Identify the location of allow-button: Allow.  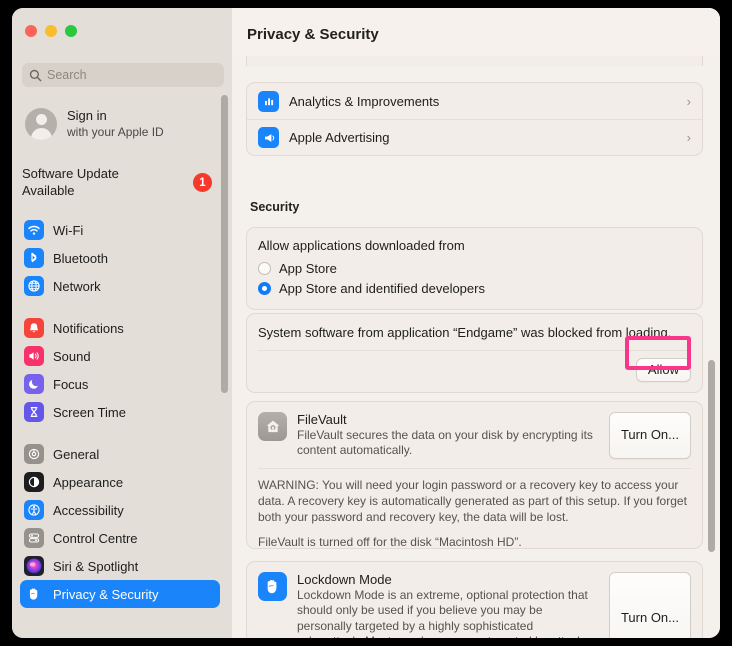
(663, 370).